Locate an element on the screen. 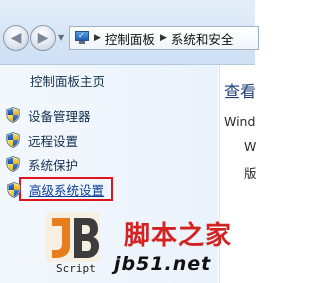 This screenshot has height=283, width=320. address-bar: ✓ ▶ 控制面板 ▶ 系统和安全 is located at coordinates (164, 38).